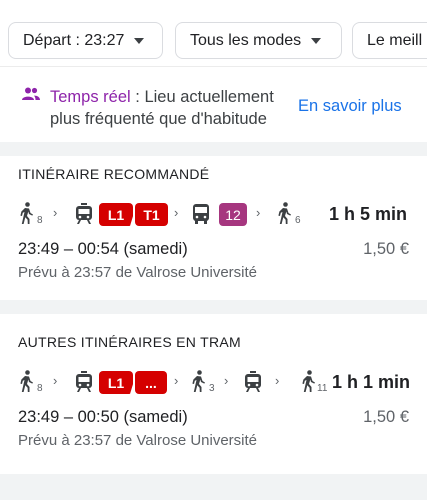 The height and width of the screenshot is (500, 427). Describe the element at coordinates (103, 249) in the screenshot. I see `route-times: 23:49 – 00:54 (samedi)` at that location.